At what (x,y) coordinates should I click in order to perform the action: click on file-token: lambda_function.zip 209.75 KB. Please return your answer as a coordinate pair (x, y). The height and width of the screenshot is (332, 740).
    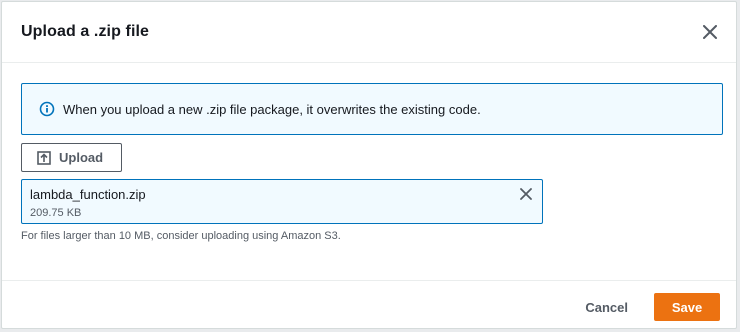
    Looking at the image, I should click on (282, 201).